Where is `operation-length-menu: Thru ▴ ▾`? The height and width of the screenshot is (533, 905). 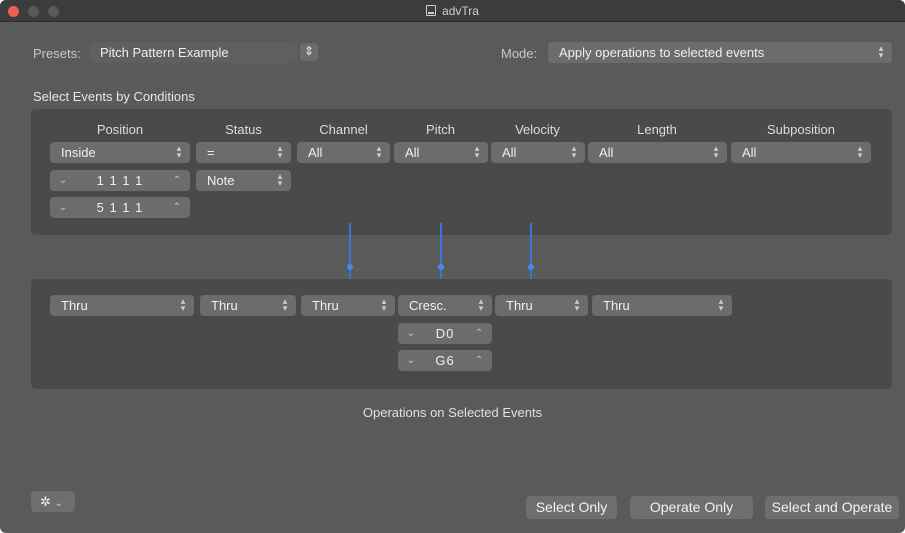 operation-length-menu: Thru ▴ ▾ is located at coordinates (662, 305).